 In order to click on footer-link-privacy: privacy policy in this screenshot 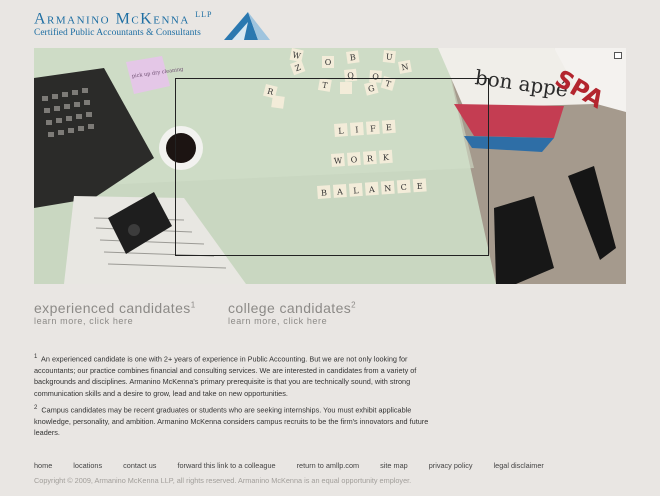, I will do `click(451, 465)`.